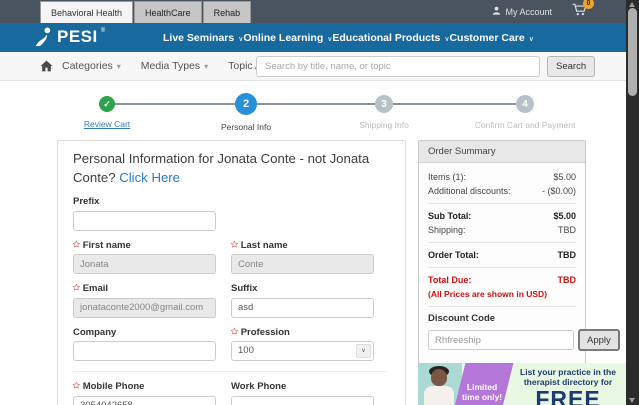 The image size is (639, 405). What do you see at coordinates (447, 230) in the screenshot?
I see `shipping-label: Shipping:` at bounding box center [447, 230].